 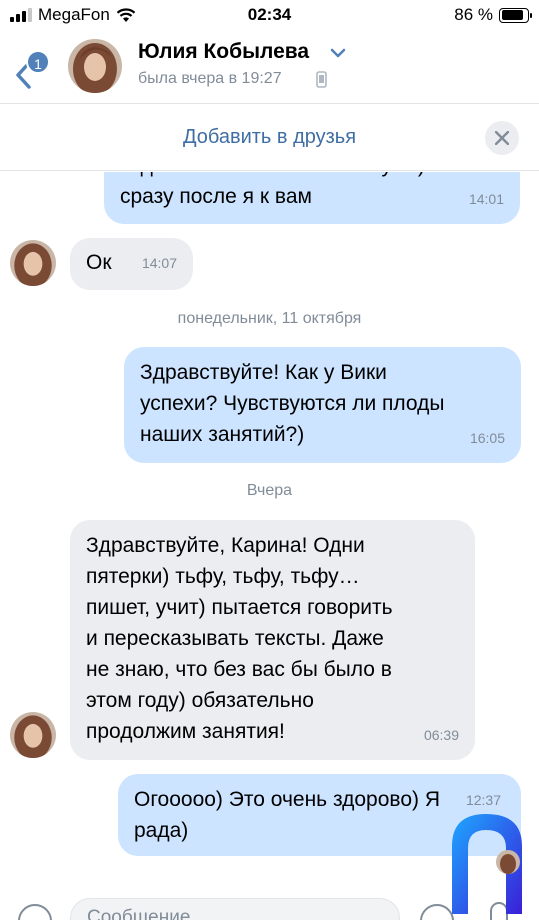 I want to click on message-input: Сообщение, so click(x=235, y=909).